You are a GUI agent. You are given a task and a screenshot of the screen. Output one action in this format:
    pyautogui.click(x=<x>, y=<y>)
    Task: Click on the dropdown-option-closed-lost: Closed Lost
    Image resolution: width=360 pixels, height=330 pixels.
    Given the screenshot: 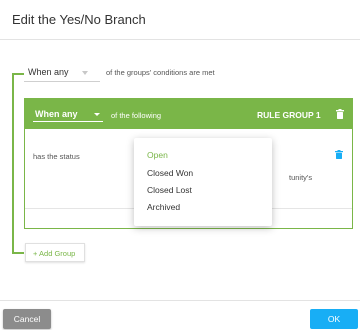 What is the action you would take?
    pyautogui.click(x=169, y=190)
    